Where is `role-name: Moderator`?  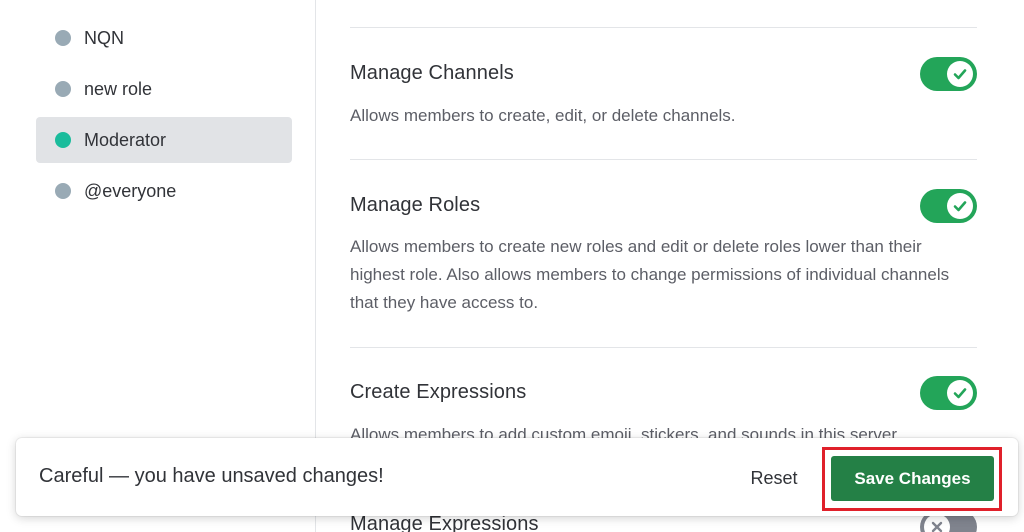
role-name: Moderator is located at coordinates (125, 139).